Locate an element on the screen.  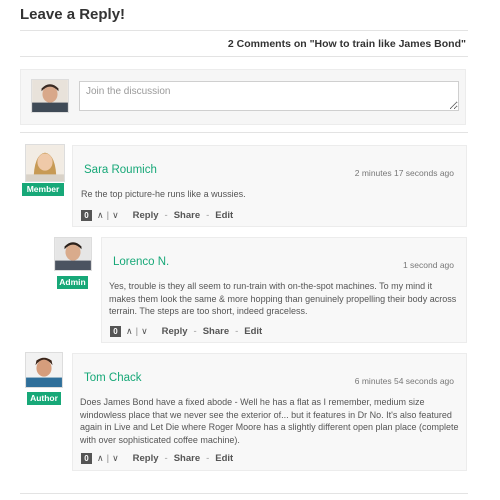
role-badge: Admin is located at coordinates (72, 282).